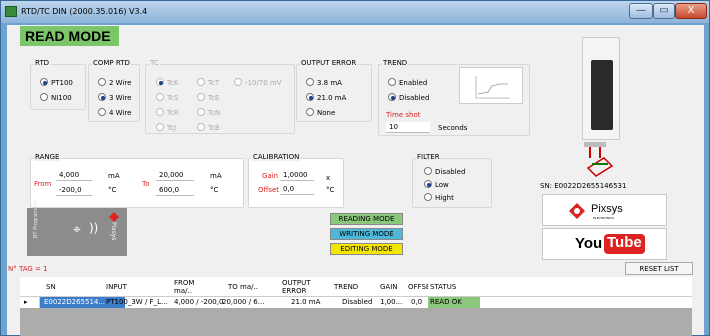 This screenshot has height=336, width=710. Describe the element at coordinates (403, 115) in the screenshot. I see `time-shot-label: Time shot` at that location.